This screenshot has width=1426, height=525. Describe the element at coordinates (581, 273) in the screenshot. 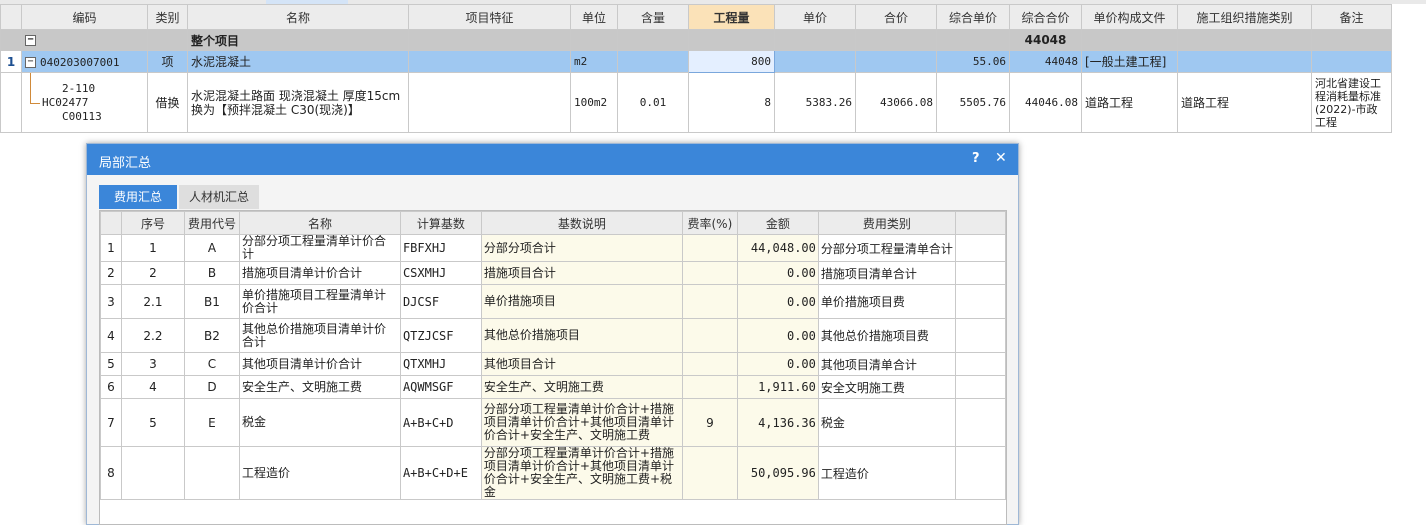

I see `fee-base-desc: 措施项目合计` at that location.